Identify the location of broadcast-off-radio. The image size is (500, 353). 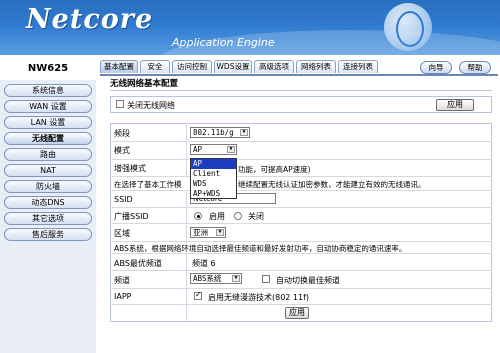
(238, 216).